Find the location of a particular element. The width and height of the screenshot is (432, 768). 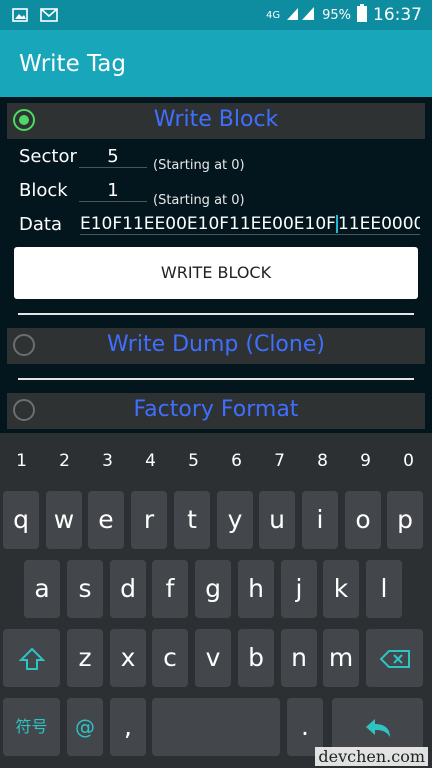

letter-key: p is located at coordinates (405, 520).